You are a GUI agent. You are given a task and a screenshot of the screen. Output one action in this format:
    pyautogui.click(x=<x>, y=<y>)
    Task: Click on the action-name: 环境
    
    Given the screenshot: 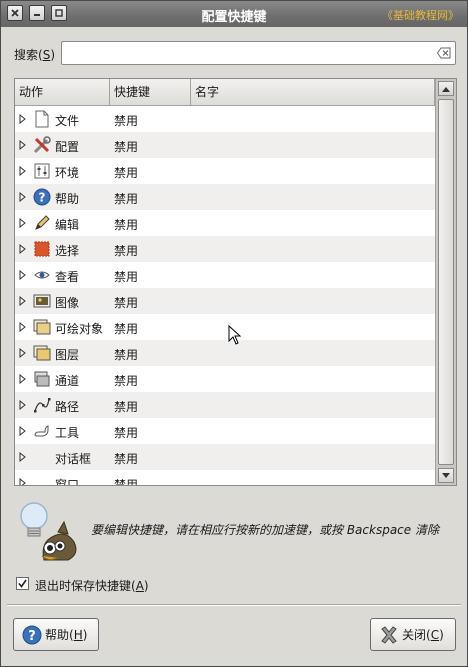 What is the action you would take?
    pyautogui.click(x=67, y=173)
    